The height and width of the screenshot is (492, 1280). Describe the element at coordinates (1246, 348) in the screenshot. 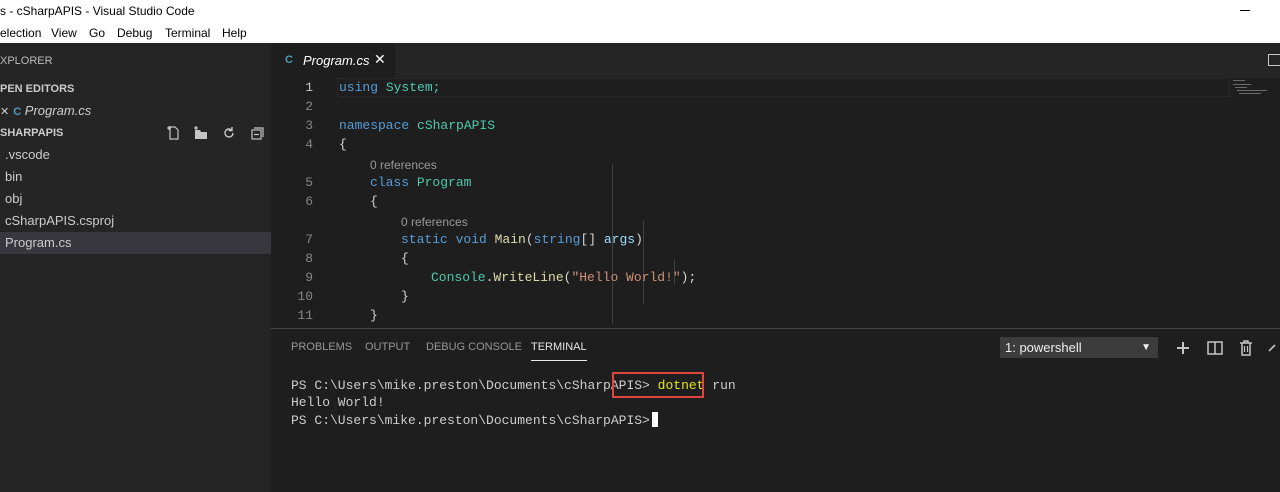

I see `trash-icon` at that location.